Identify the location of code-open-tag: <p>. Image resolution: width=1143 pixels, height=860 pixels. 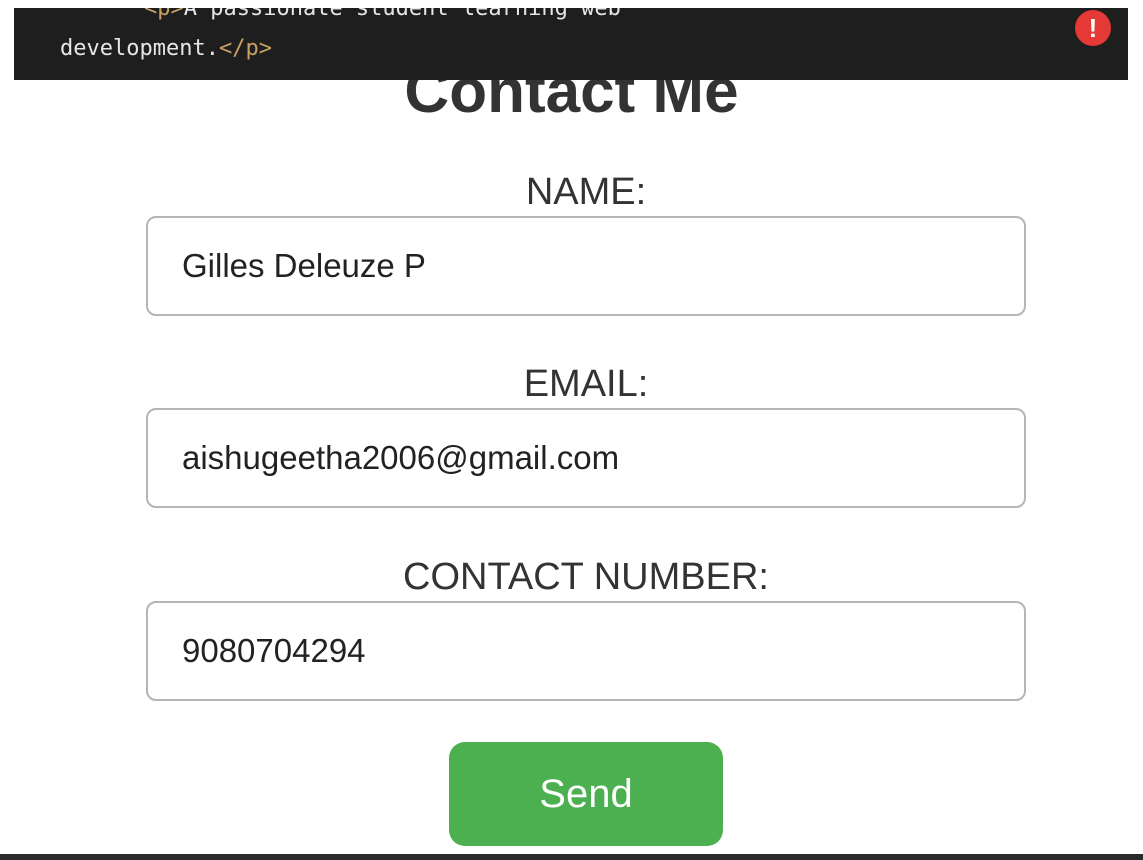
(164, 14).